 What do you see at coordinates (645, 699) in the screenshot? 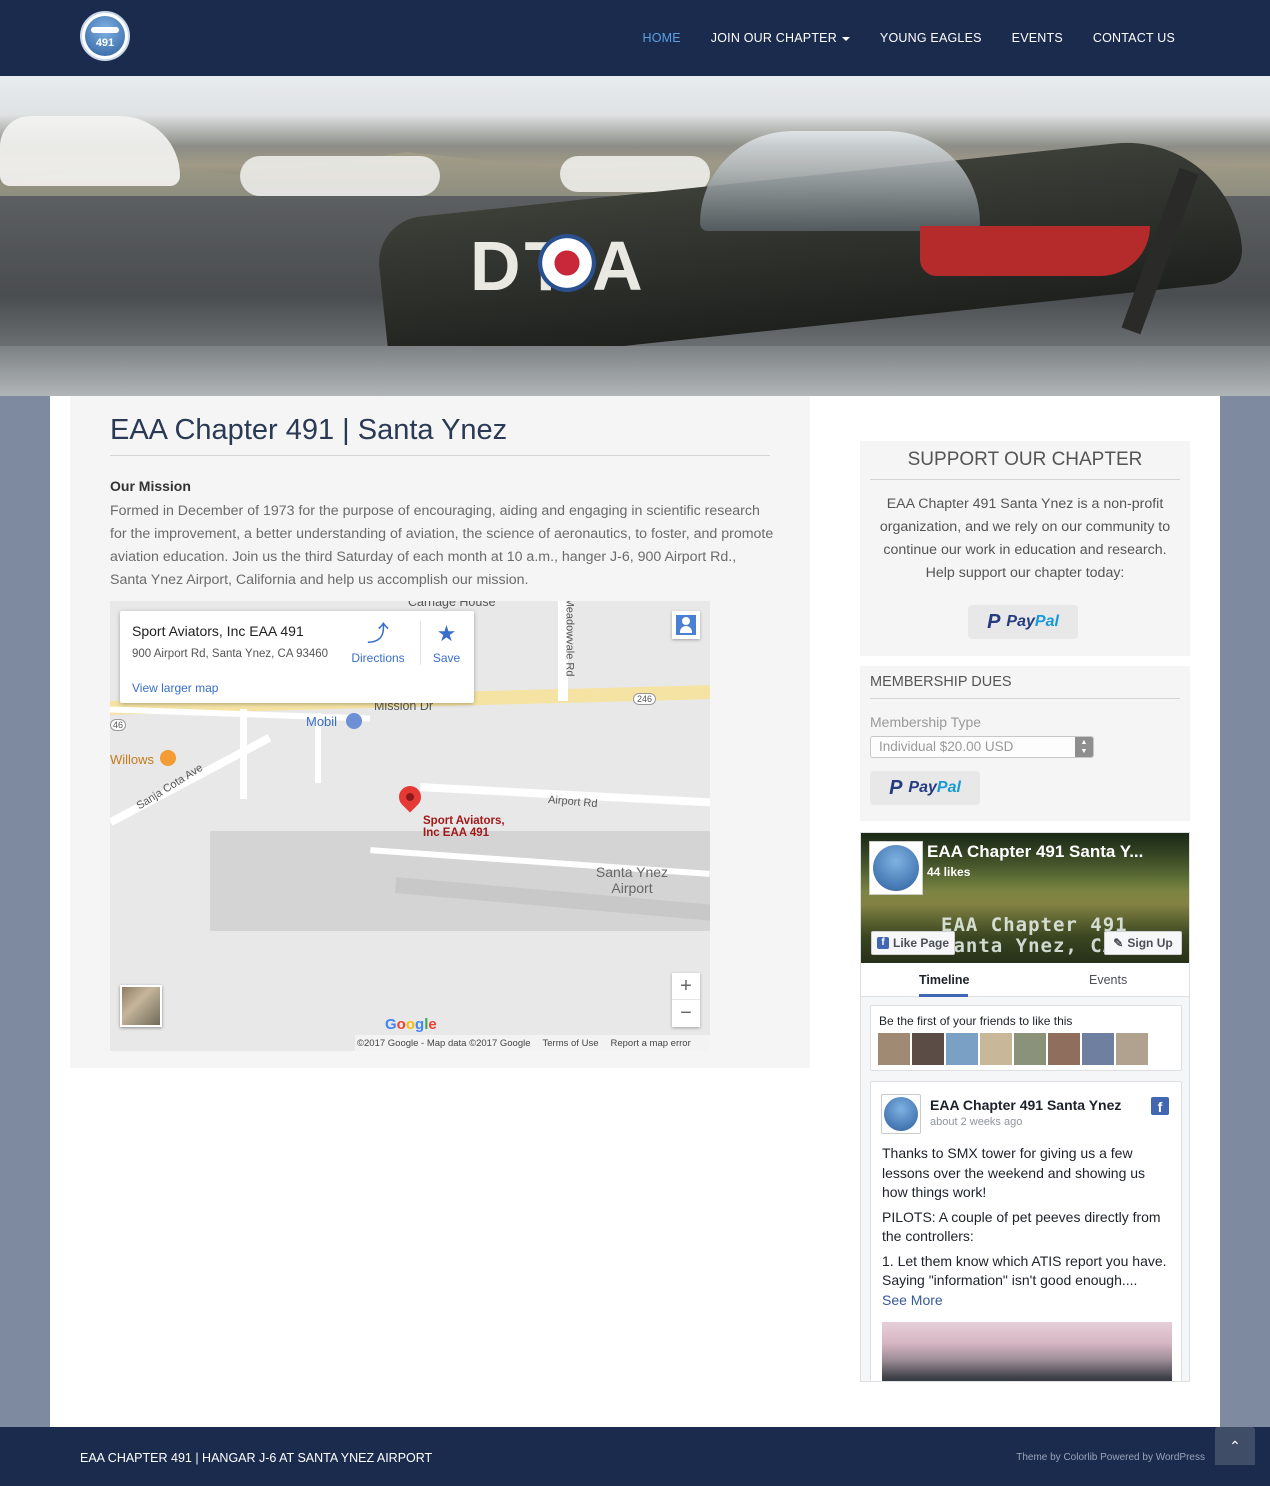
I see `route-shield-246: 246` at bounding box center [645, 699].